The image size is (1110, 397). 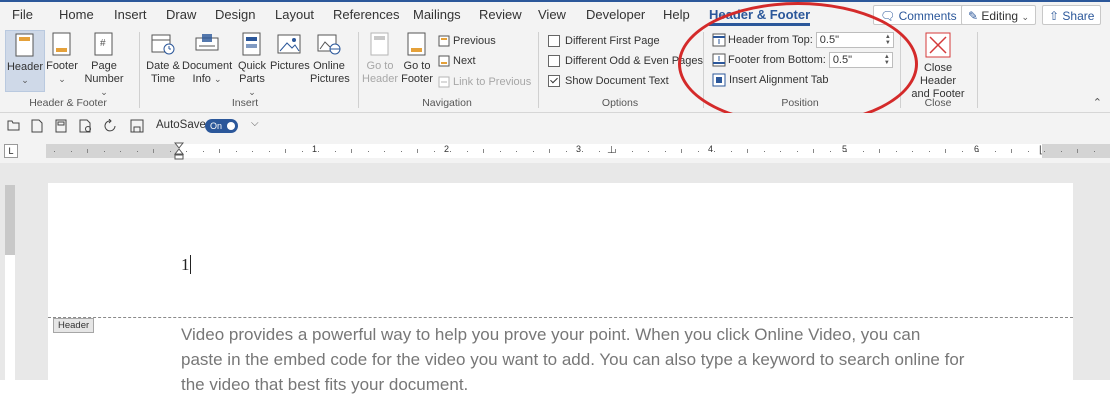 I want to click on header-icon, so click(x=24, y=45).